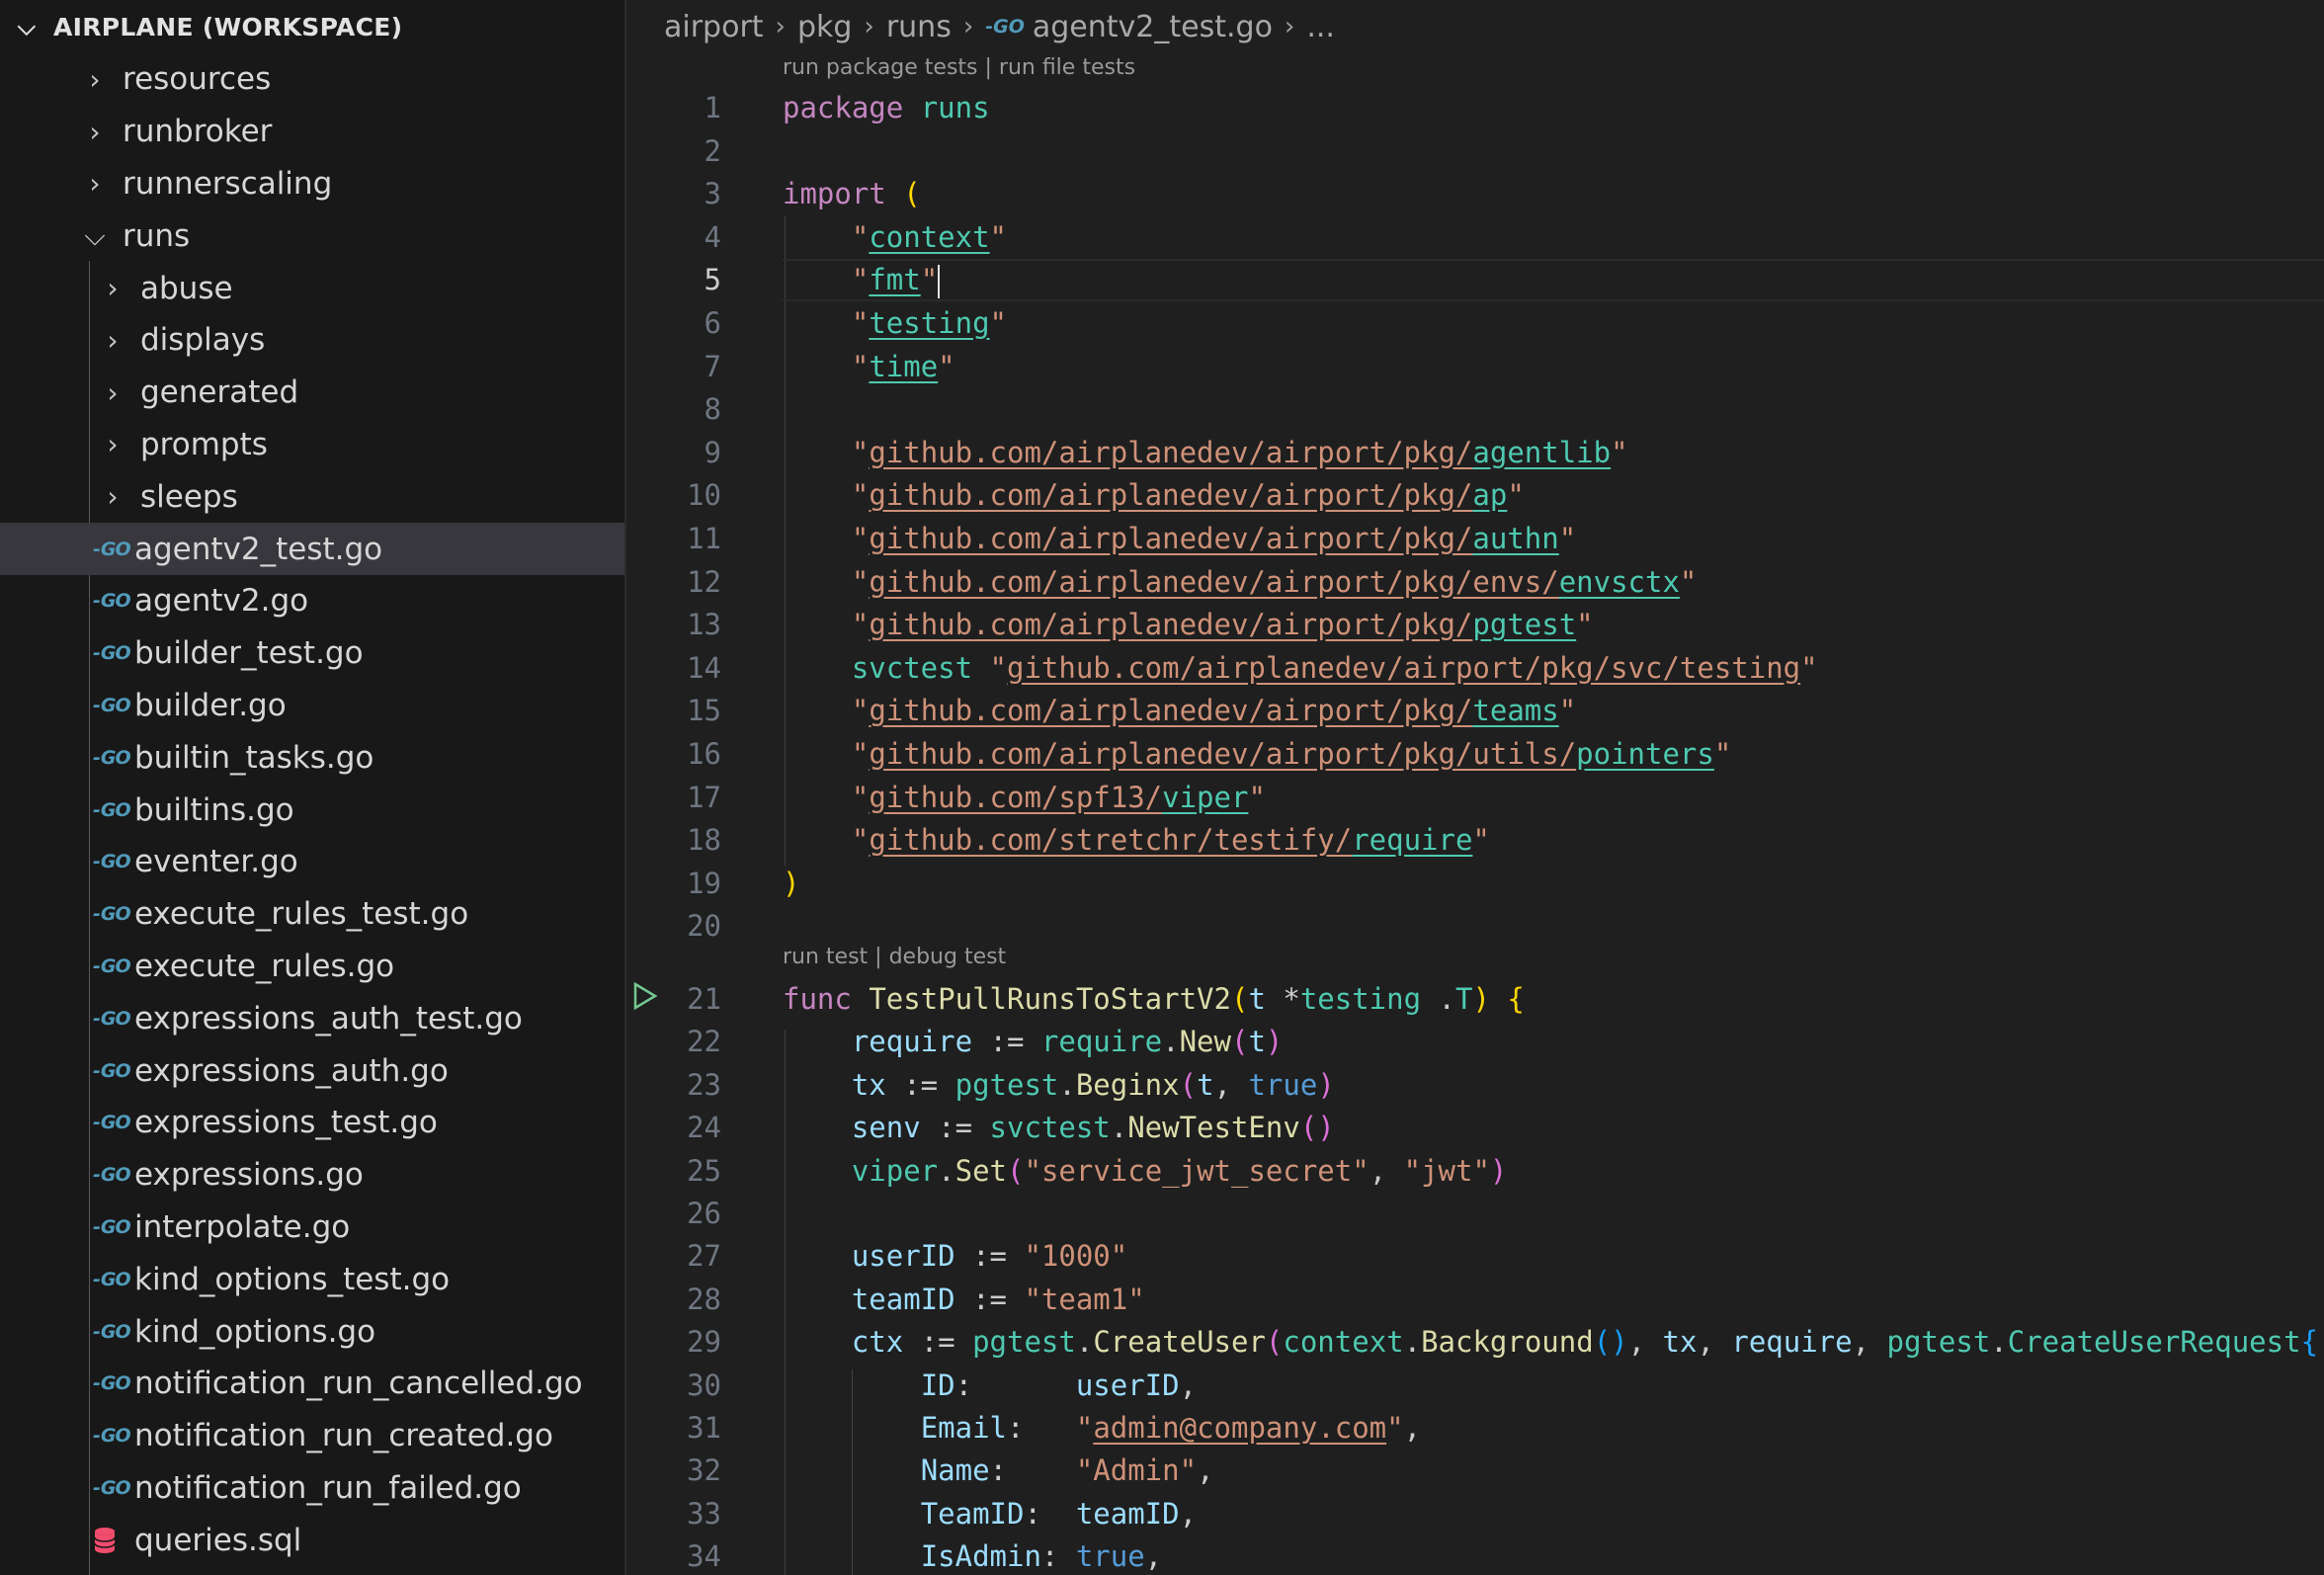  What do you see at coordinates (1475, 1514) in the screenshot?
I see `code-line: 33 TeamID: teamID,` at bounding box center [1475, 1514].